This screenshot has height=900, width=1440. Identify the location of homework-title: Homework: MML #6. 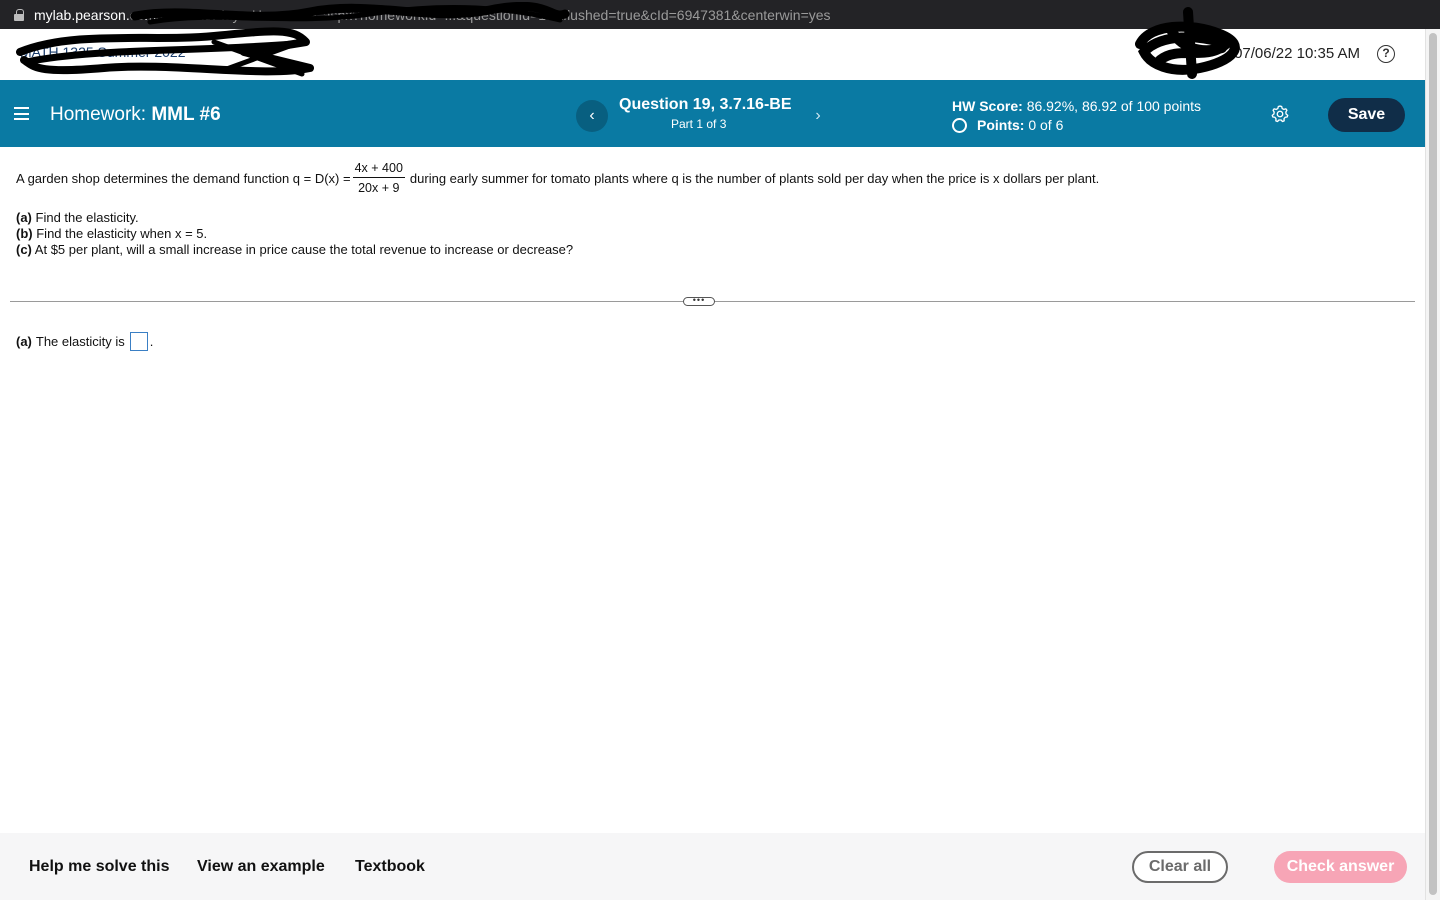
(135, 115).